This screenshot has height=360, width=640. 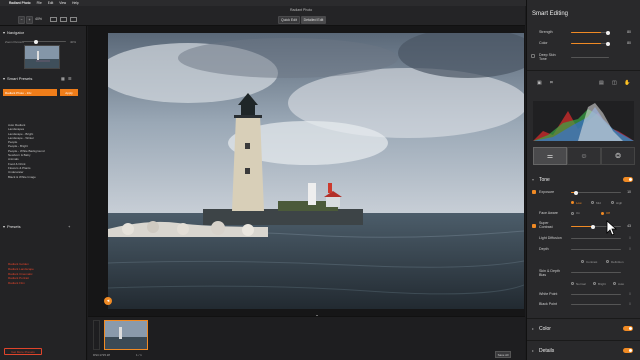 What do you see at coordinates (39, 3) in the screenshot?
I see `menu-file: File` at bounding box center [39, 3].